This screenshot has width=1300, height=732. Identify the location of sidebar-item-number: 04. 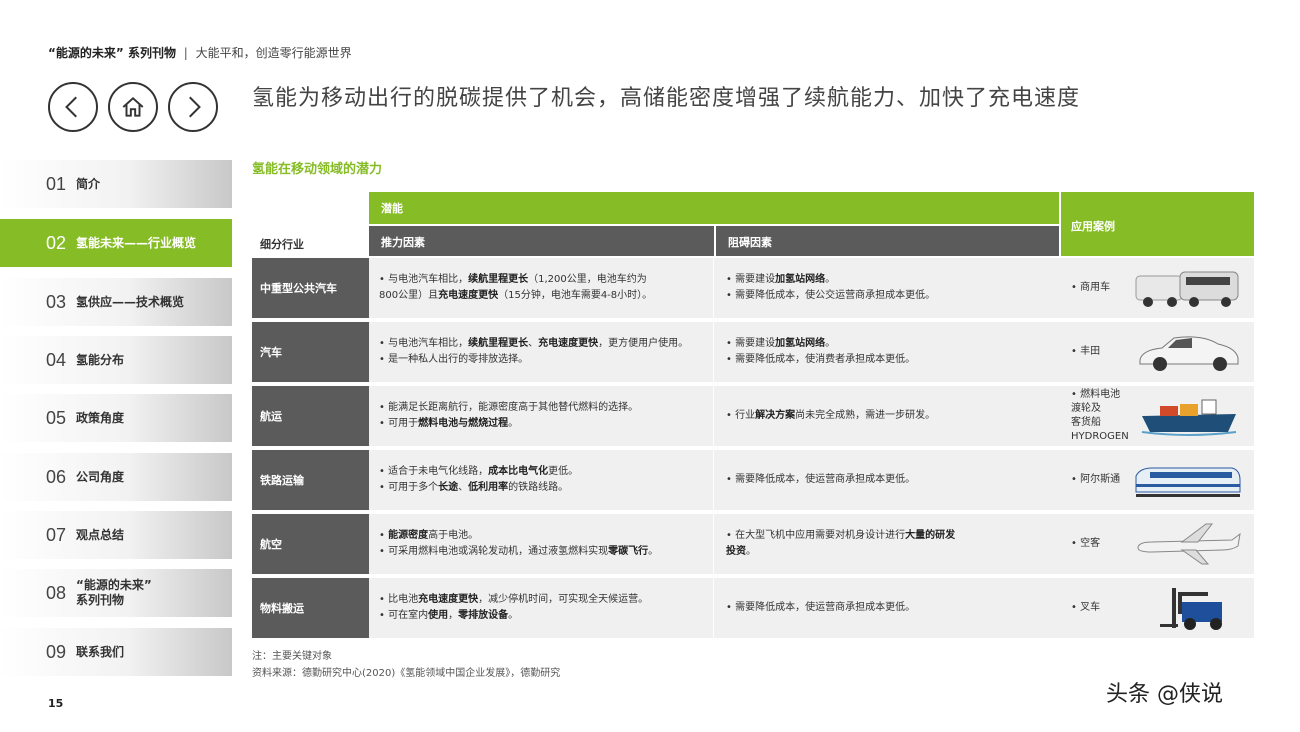
(56, 359).